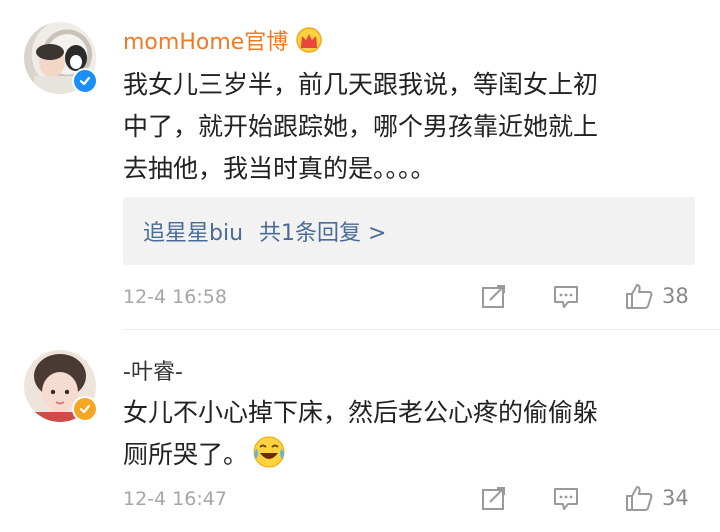  Describe the element at coordinates (675, 498) in the screenshot. I see `like-count: 34` at that location.